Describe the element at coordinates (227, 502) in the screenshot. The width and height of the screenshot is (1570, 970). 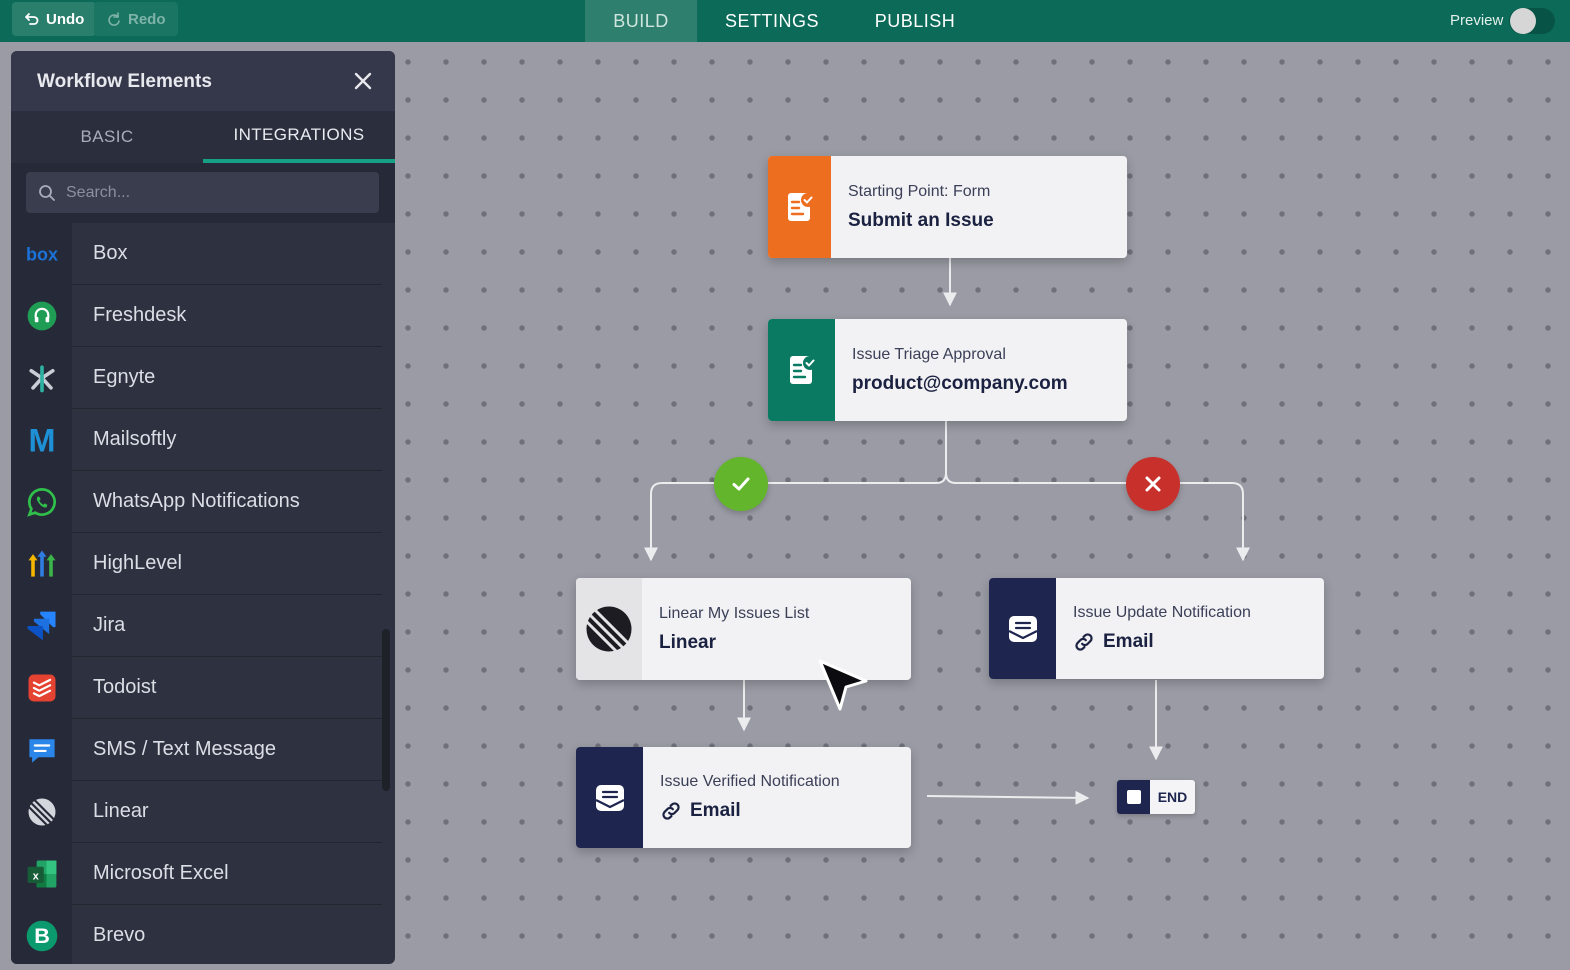
I see `integration-label: WhatsApp Notifications` at that location.